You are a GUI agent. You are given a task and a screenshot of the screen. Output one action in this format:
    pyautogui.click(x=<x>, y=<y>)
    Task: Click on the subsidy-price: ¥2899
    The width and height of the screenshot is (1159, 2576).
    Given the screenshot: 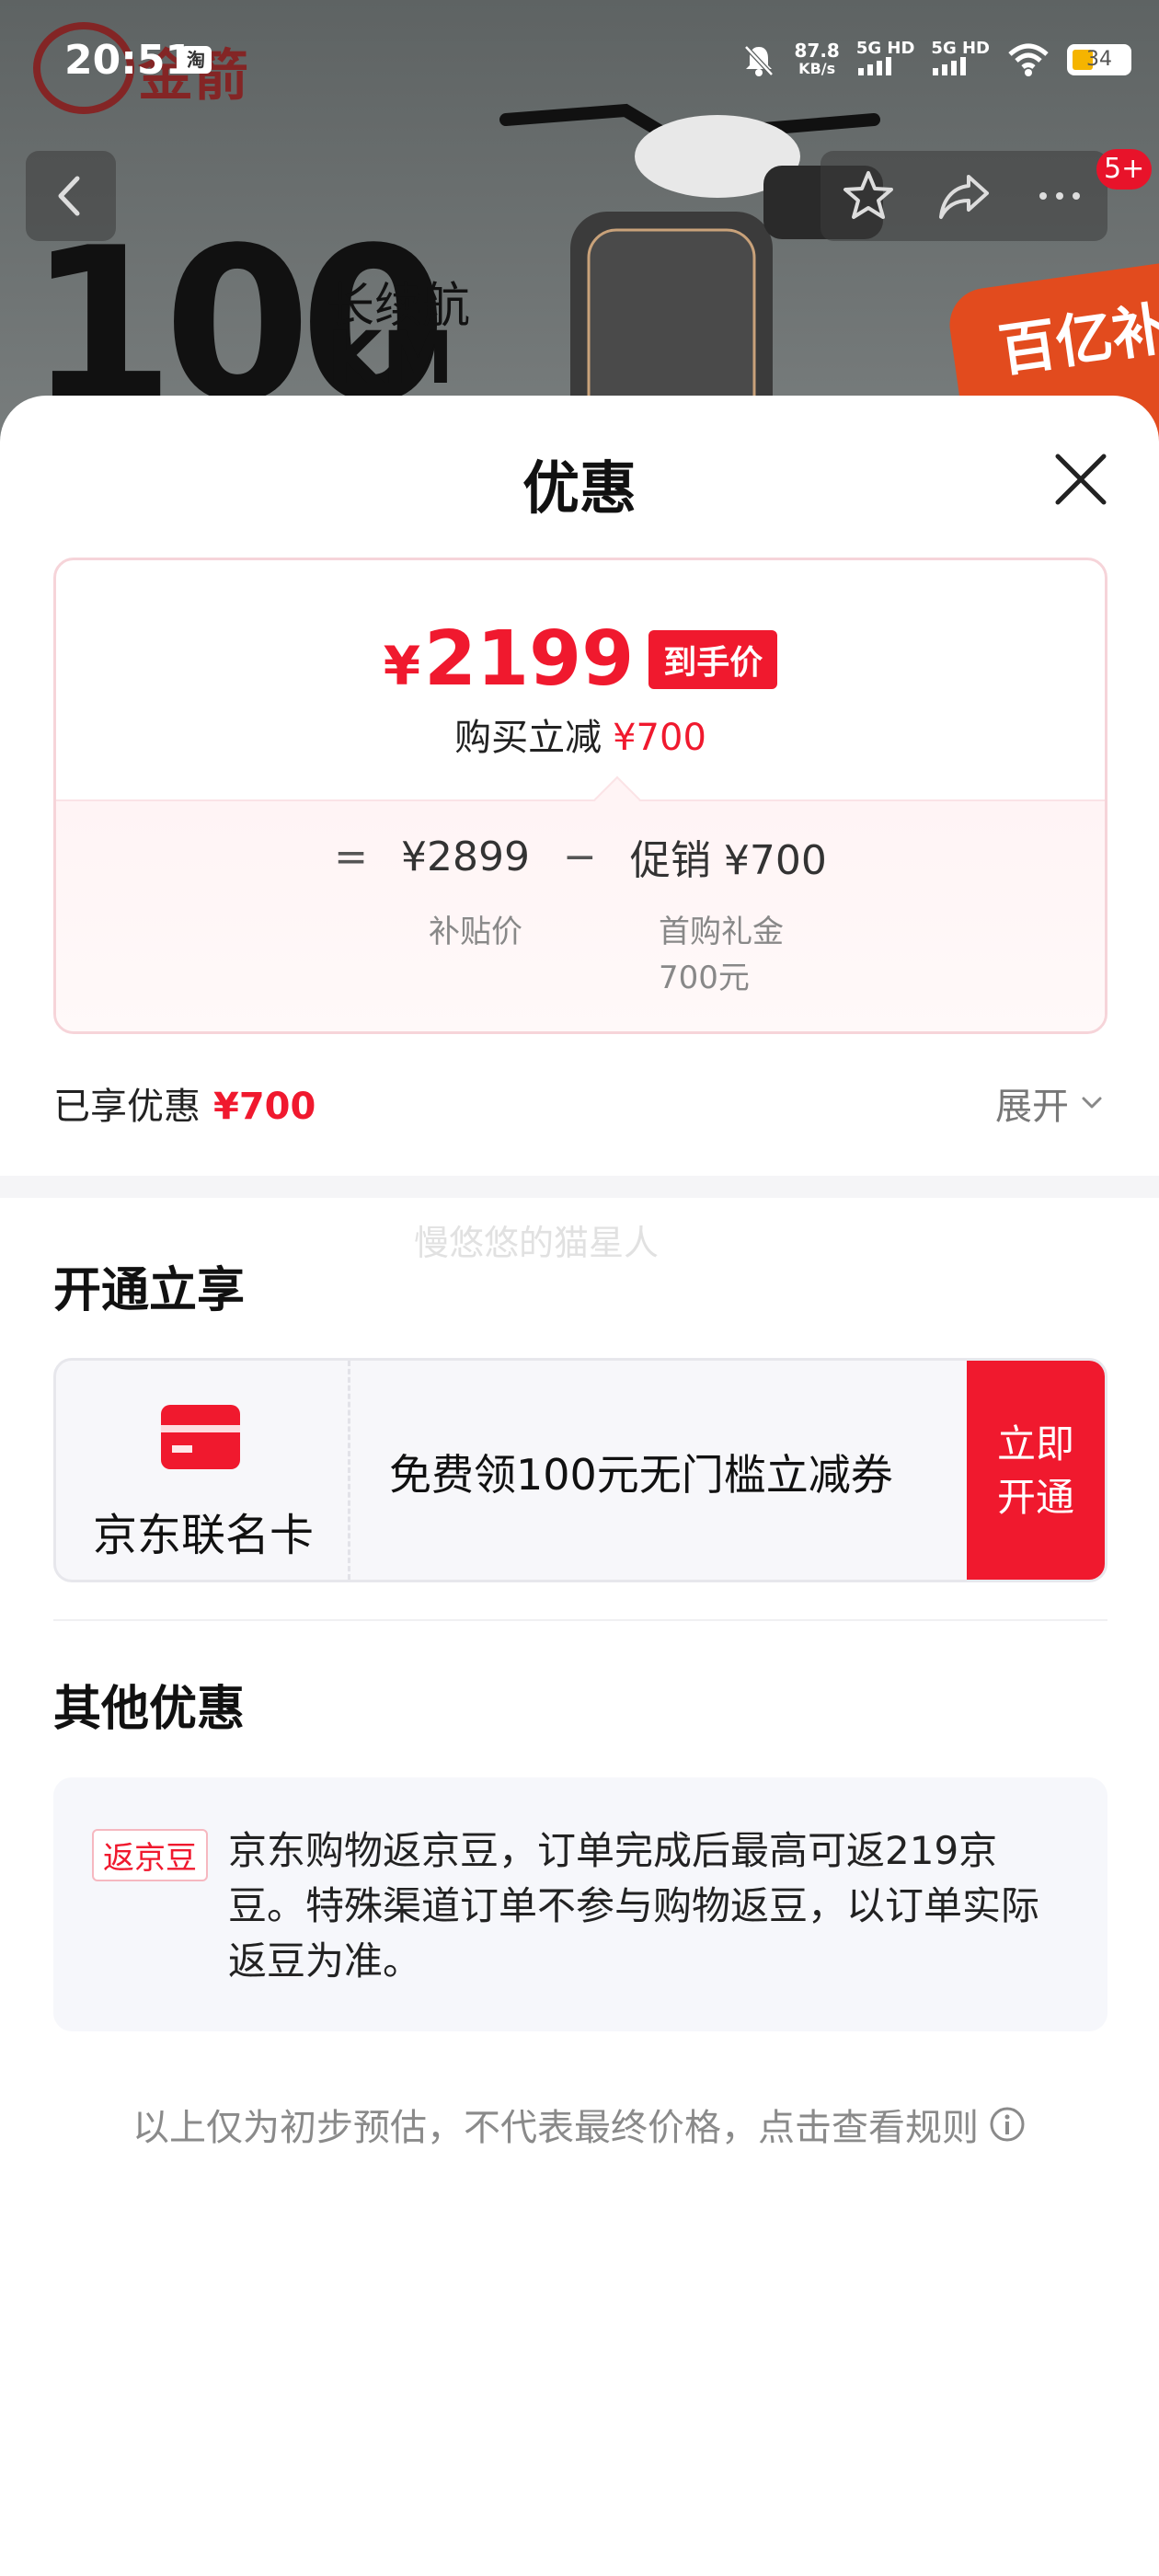 What is the action you would take?
    pyautogui.click(x=465, y=856)
    